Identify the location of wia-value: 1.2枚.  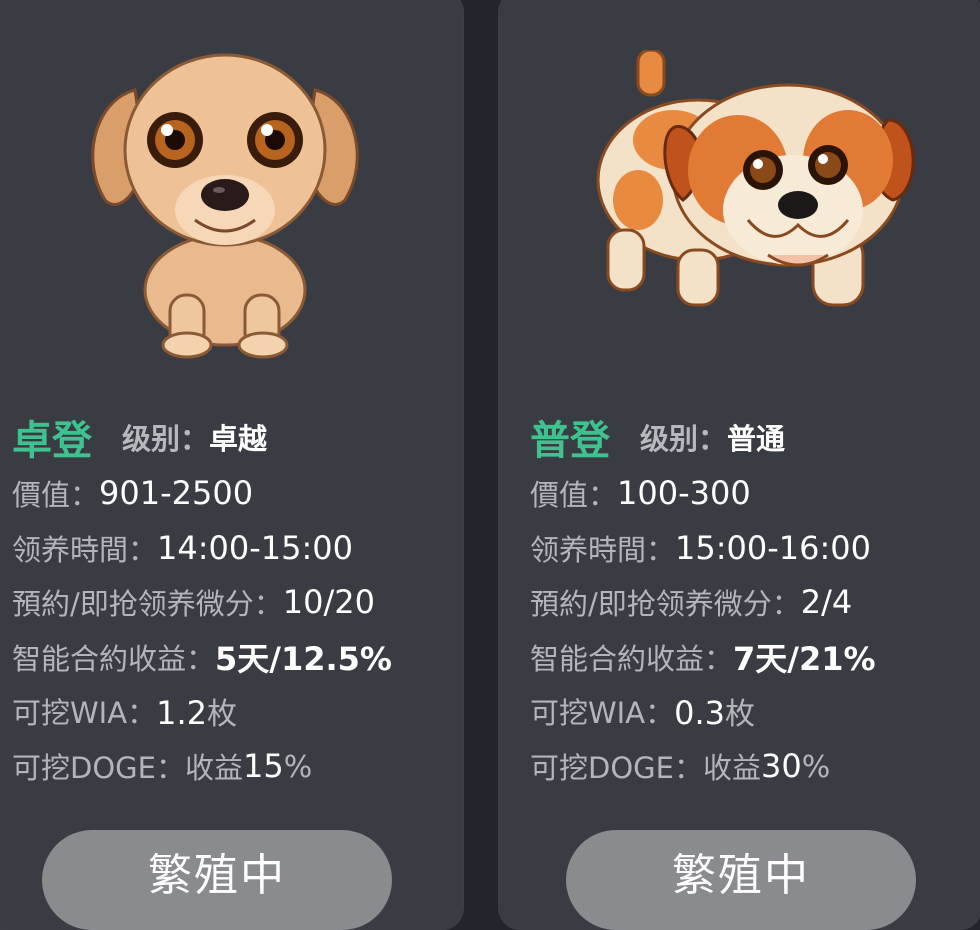
(196, 711).